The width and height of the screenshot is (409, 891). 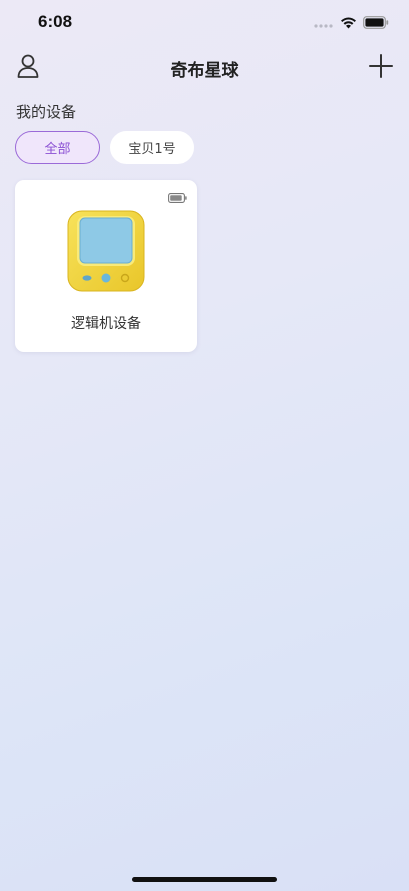 I want to click on home-indicator, so click(x=204, y=879).